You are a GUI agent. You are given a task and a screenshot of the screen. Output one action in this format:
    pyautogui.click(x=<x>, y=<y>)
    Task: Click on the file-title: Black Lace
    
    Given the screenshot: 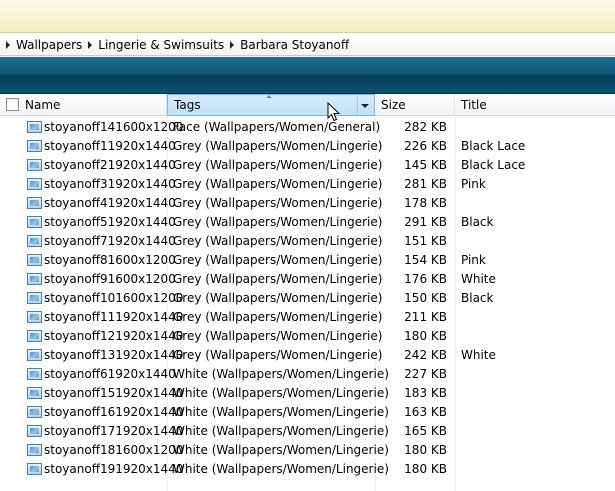 What is the action you would take?
    pyautogui.click(x=493, y=165)
    